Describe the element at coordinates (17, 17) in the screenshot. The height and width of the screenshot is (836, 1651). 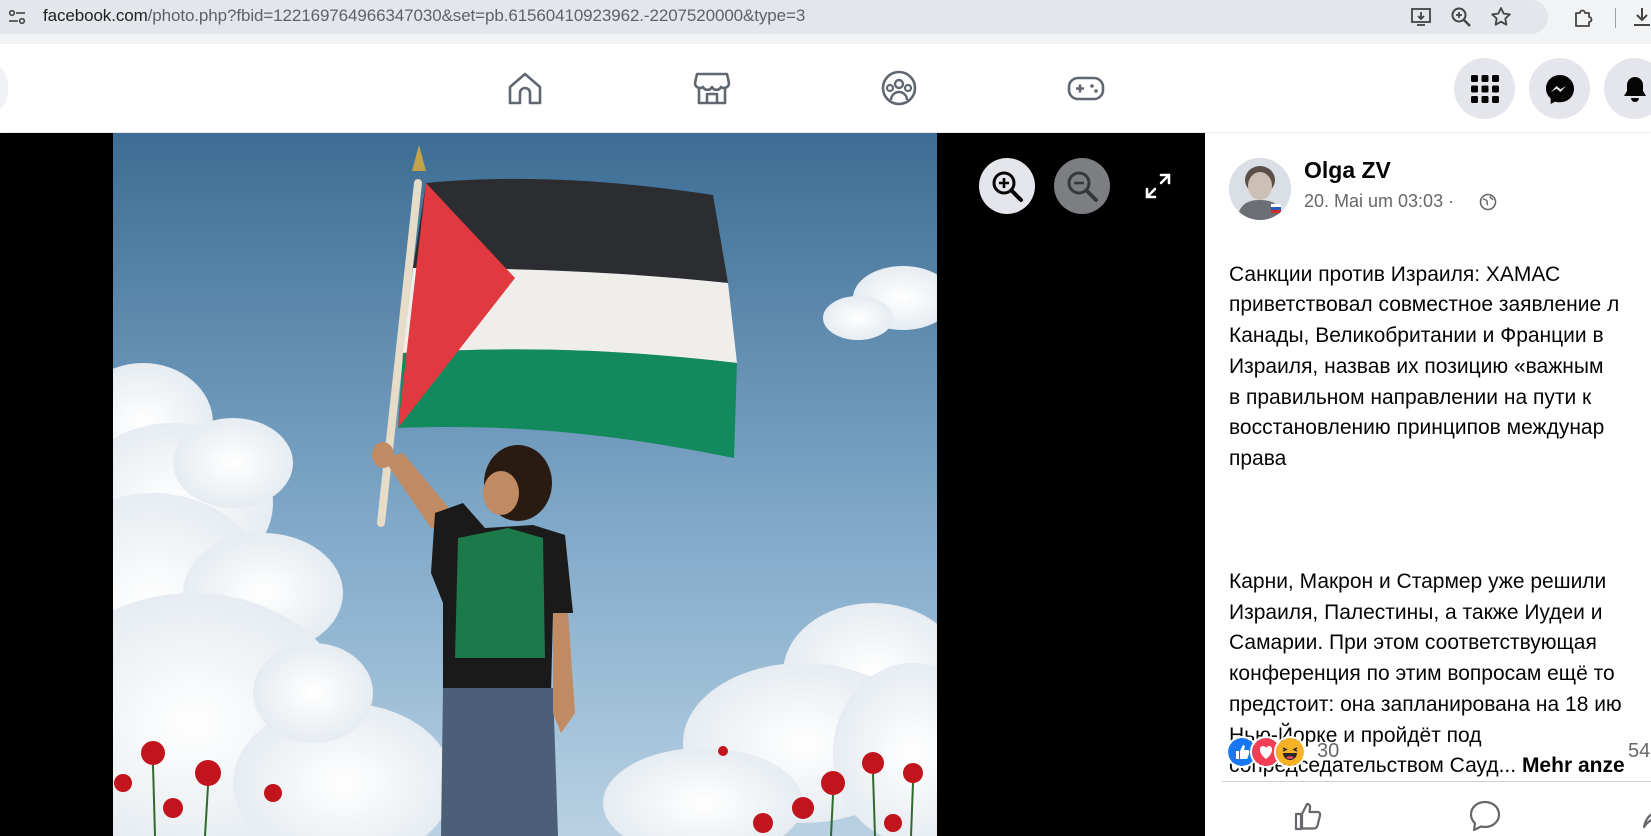
I see `site-info-icon` at that location.